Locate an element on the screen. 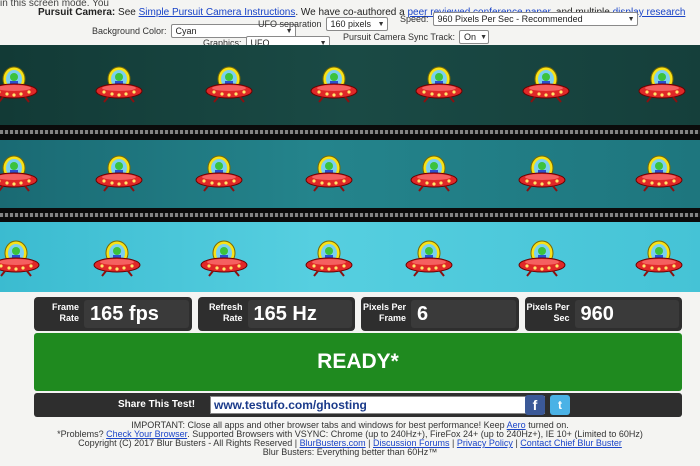 This screenshot has height=466, width=700. stat-label: Frame Rate is located at coordinates (65, 312).